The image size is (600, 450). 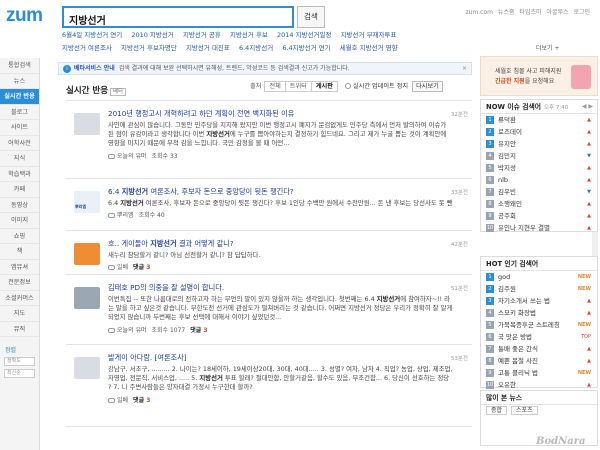 What do you see at coordinates (19, 66) in the screenshot?
I see `nav-item-all: 통합검색` at bounding box center [19, 66].